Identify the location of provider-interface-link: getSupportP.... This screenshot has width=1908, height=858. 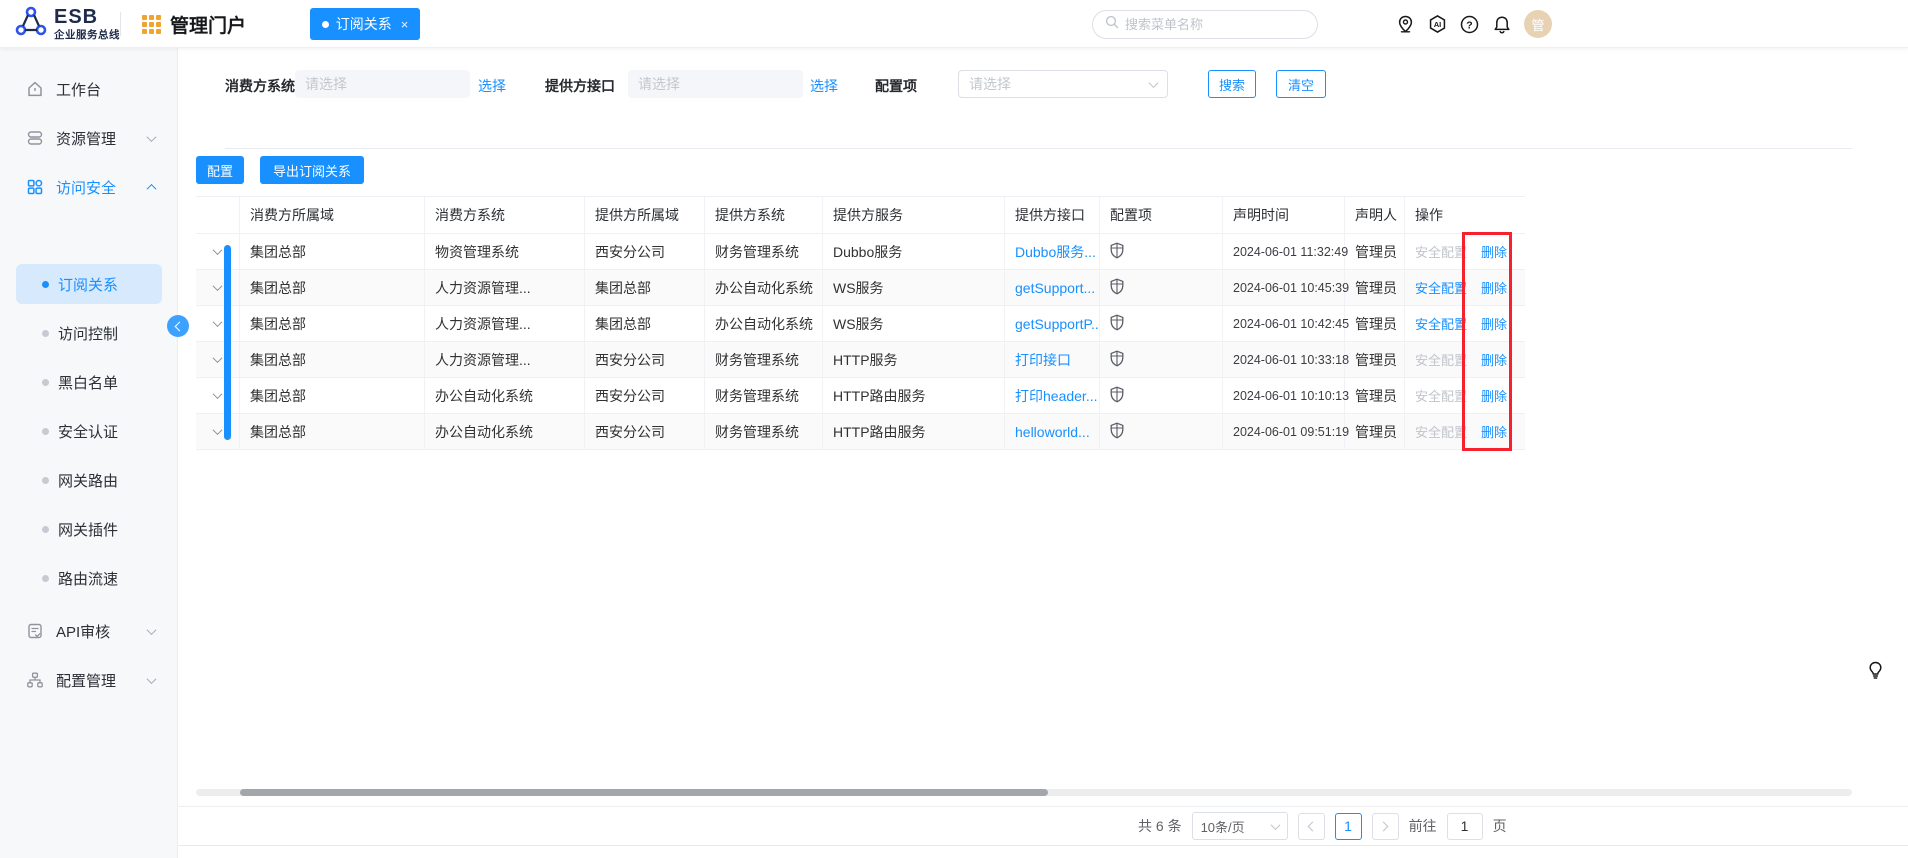
(1052, 323).